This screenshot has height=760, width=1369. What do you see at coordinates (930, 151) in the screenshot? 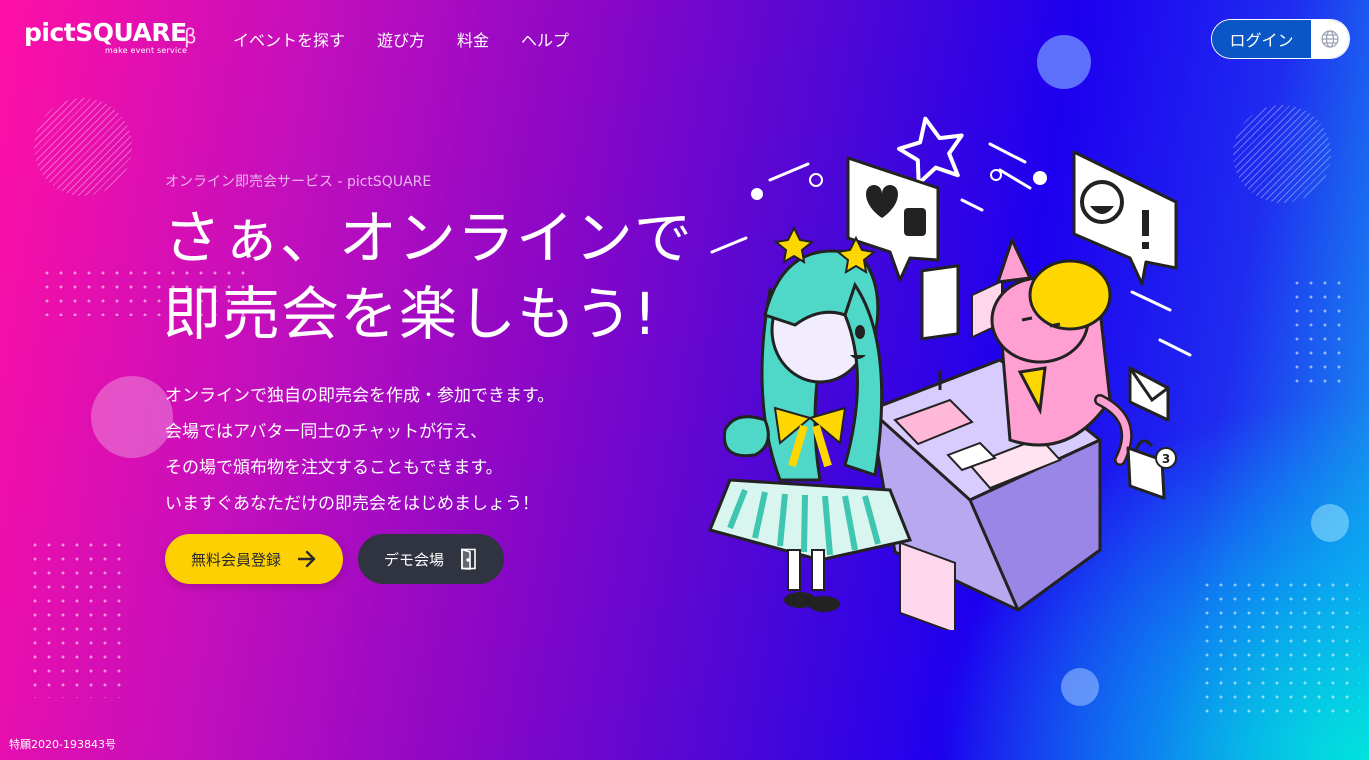
I see `star-icon` at bounding box center [930, 151].